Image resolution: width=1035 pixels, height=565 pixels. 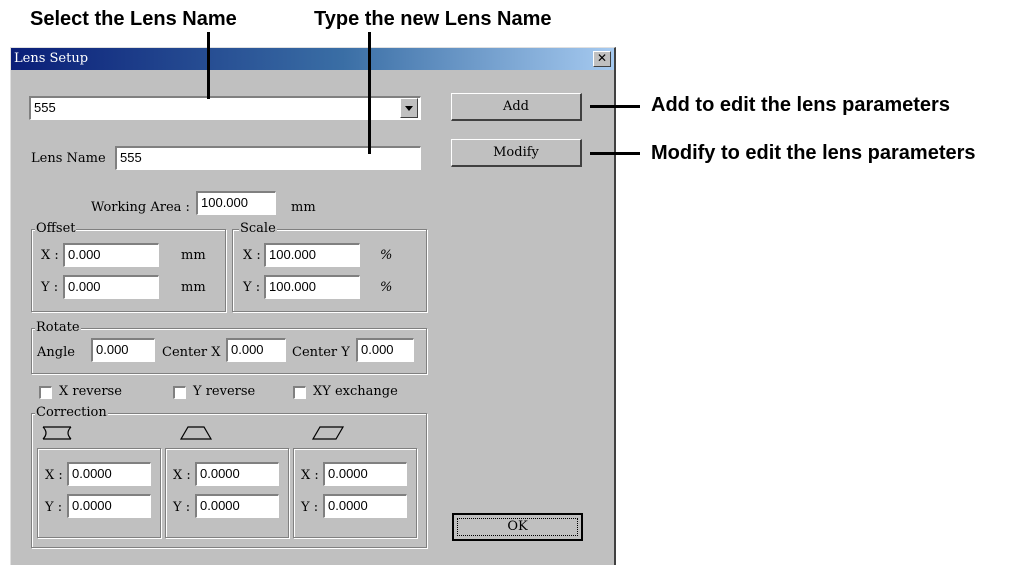 What do you see at coordinates (54, 475) in the screenshot?
I see `correction-1-x-label: X :` at bounding box center [54, 475].